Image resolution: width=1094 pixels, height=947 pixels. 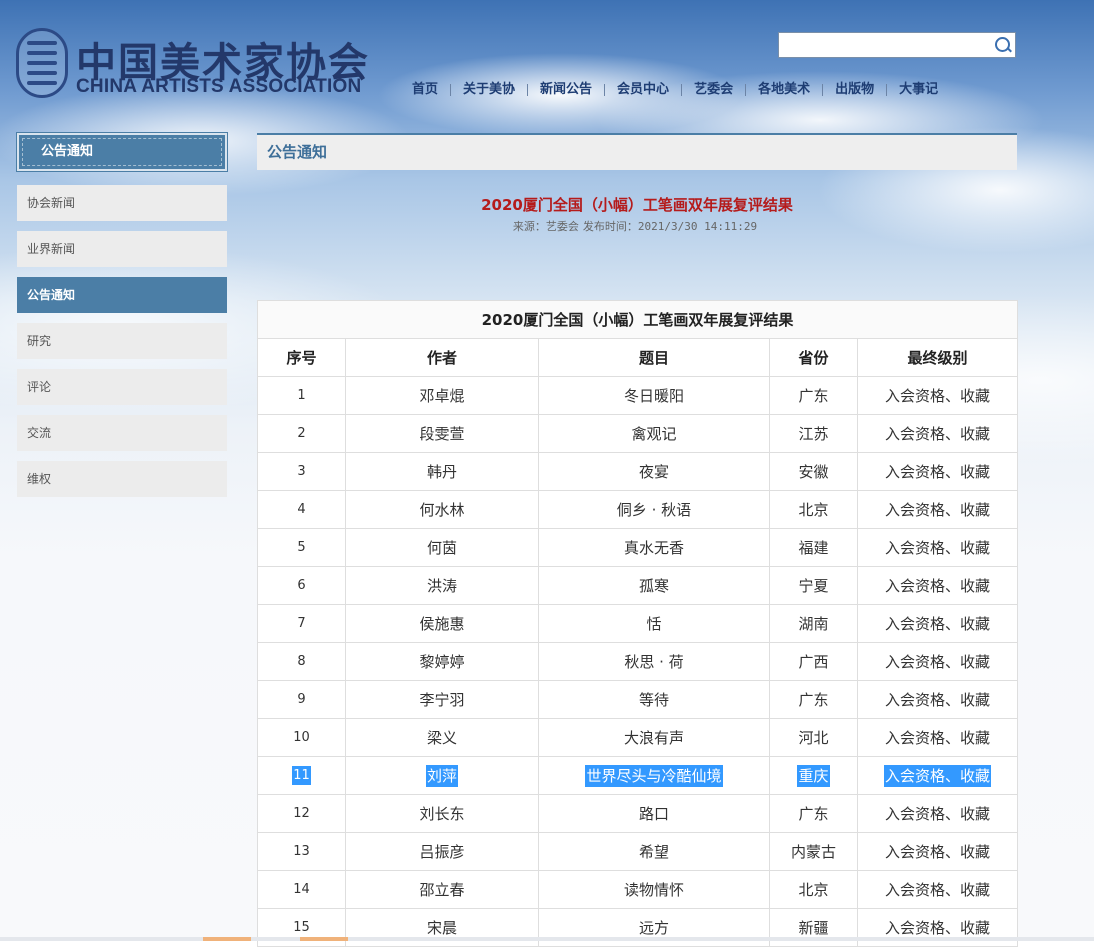 What do you see at coordinates (813, 547) in the screenshot?
I see `table-cell: 福建` at bounding box center [813, 547].